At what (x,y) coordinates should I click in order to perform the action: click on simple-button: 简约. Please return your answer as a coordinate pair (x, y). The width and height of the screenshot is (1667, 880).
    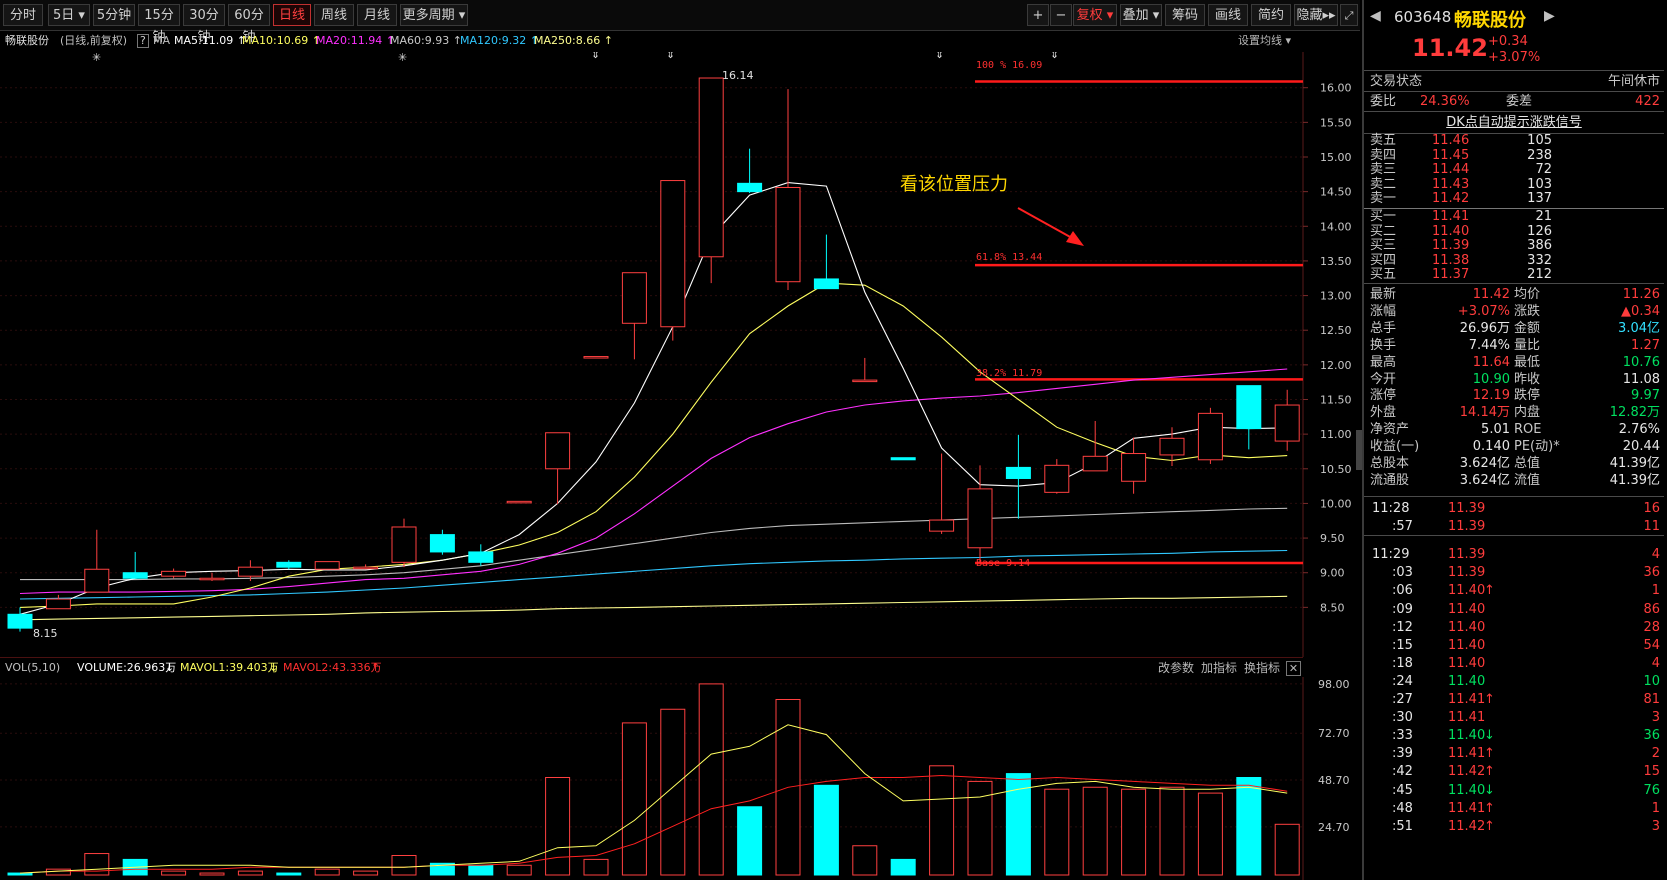
    Looking at the image, I should click on (1271, 15).